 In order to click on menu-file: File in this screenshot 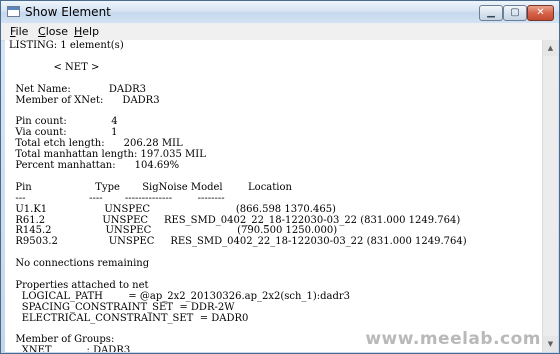, I will do `click(19, 31)`.